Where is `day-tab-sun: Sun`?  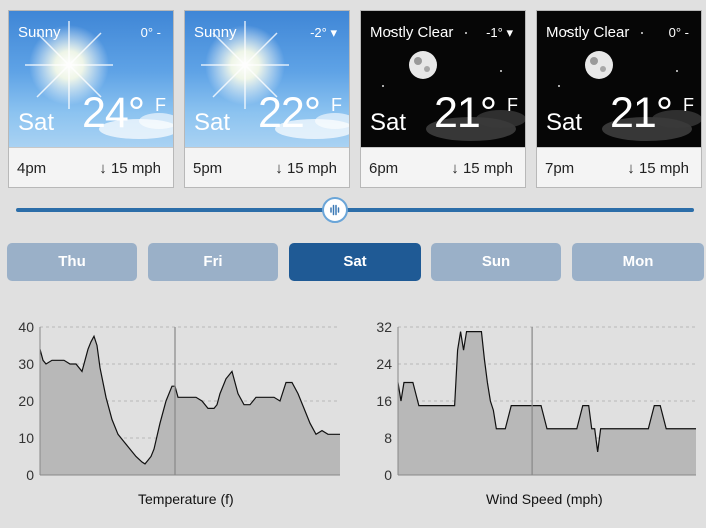
day-tab-sun: Sun is located at coordinates (496, 262).